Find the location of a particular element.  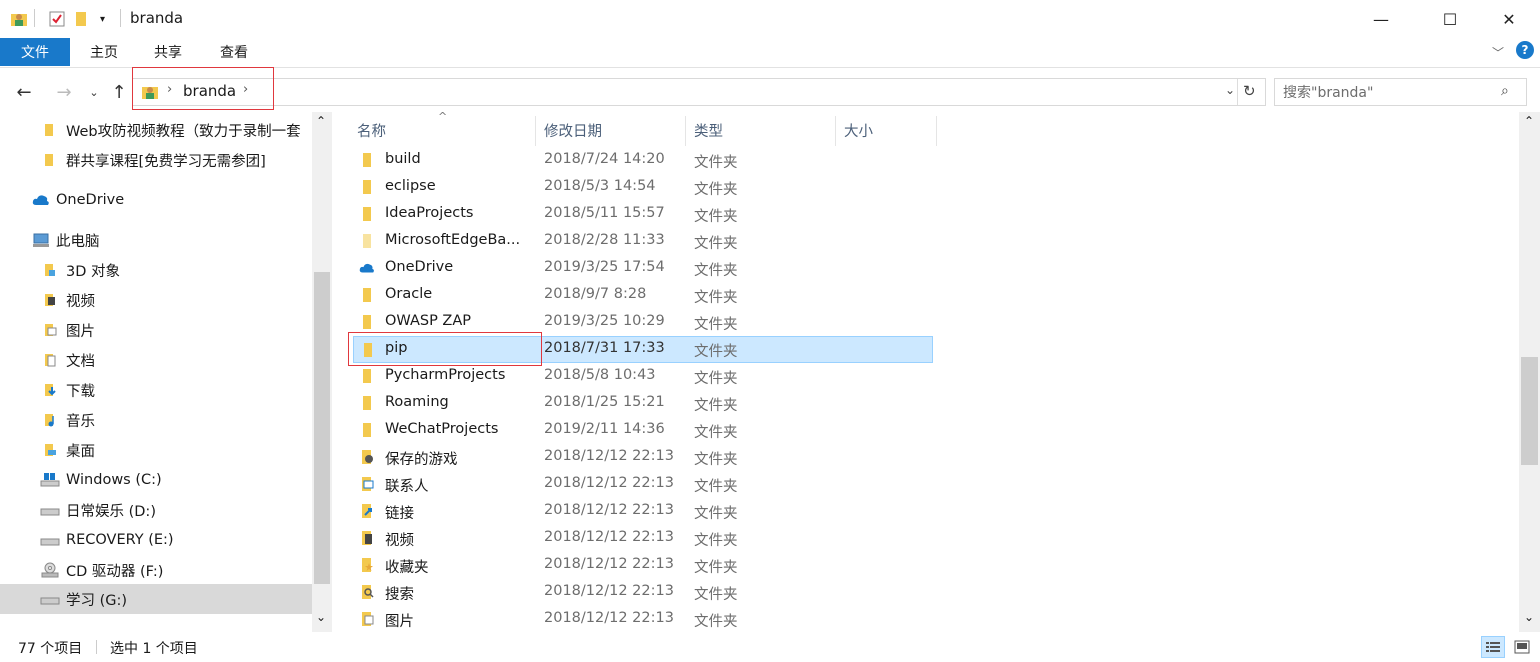

tab-file: 文件 is located at coordinates (35, 52).